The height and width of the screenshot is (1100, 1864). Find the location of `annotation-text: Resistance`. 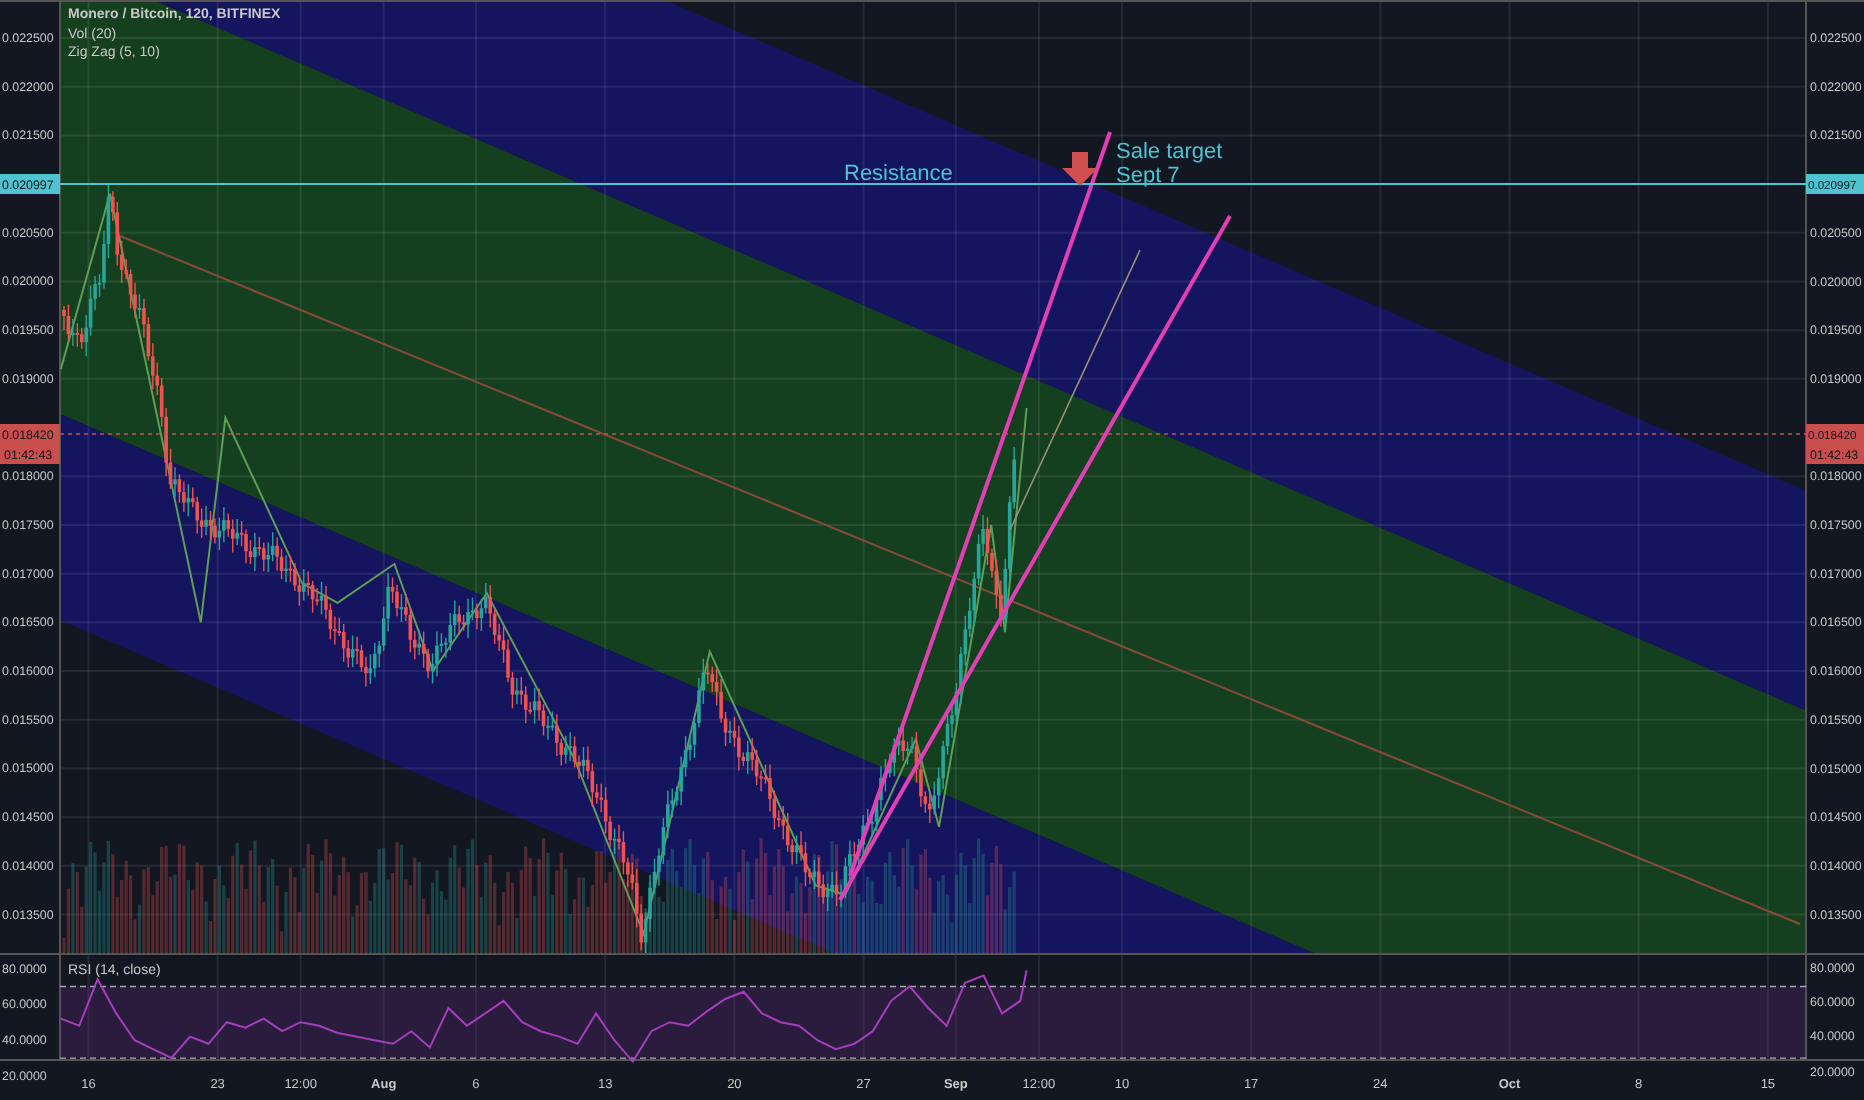

annotation-text: Resistance is located at coordinates (898, 174).